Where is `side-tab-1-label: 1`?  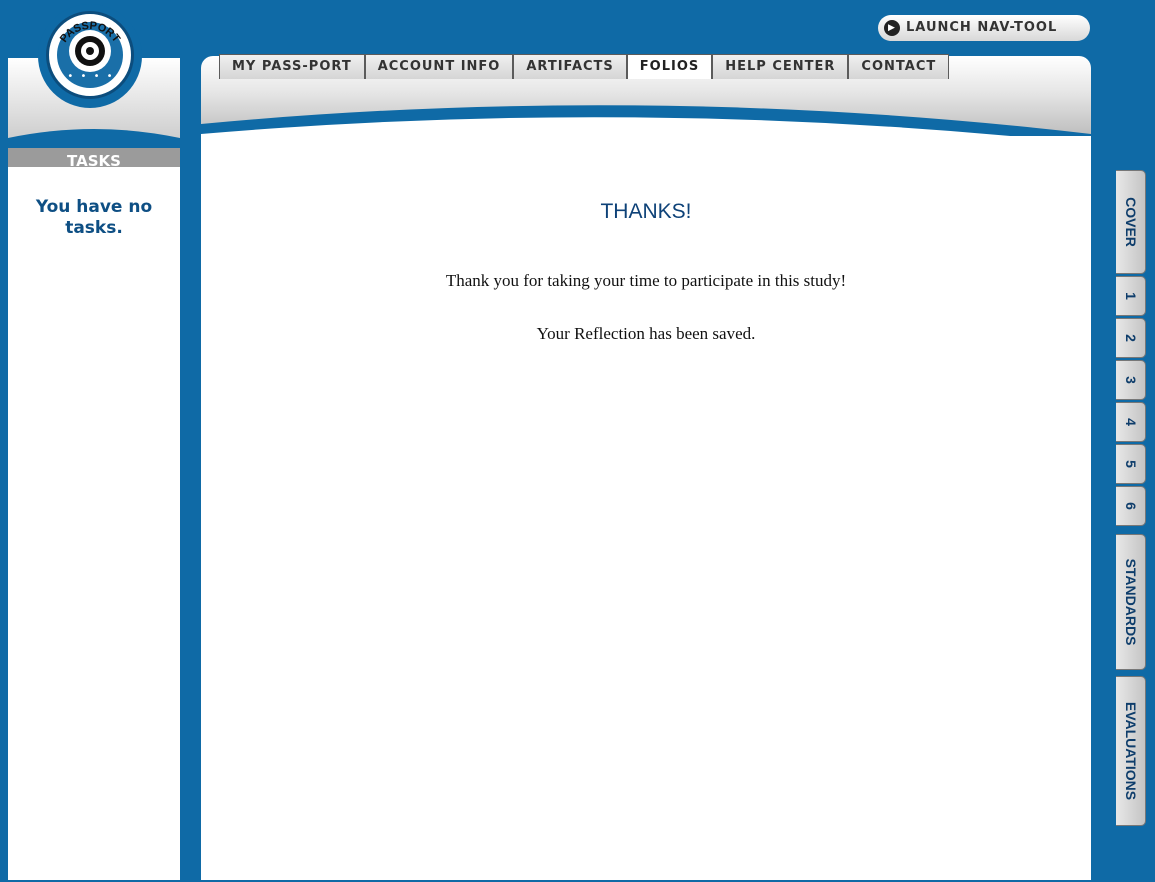
side-tab-1-label: 1 is located at coordinates (1130, 296).